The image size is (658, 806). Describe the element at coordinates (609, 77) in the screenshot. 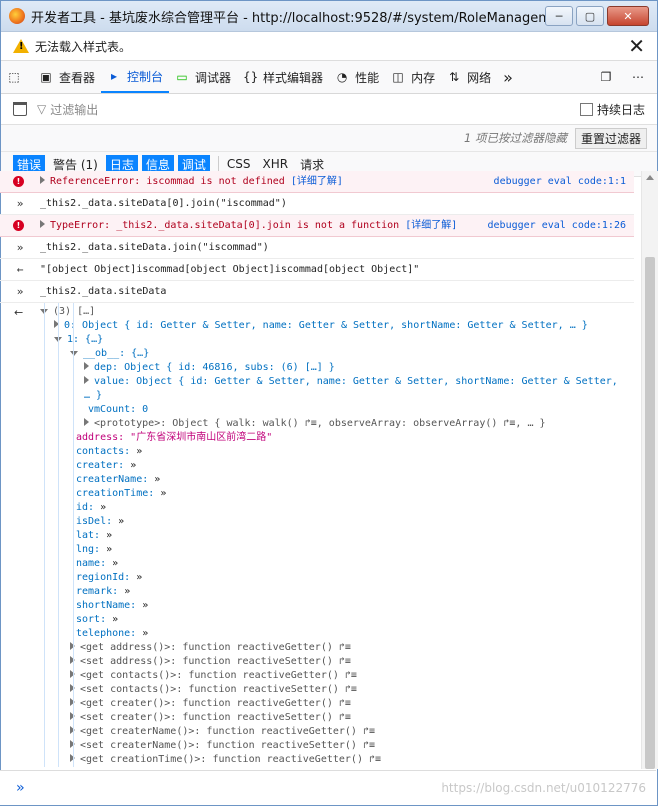

I see `dock-button: ❐` at that location.